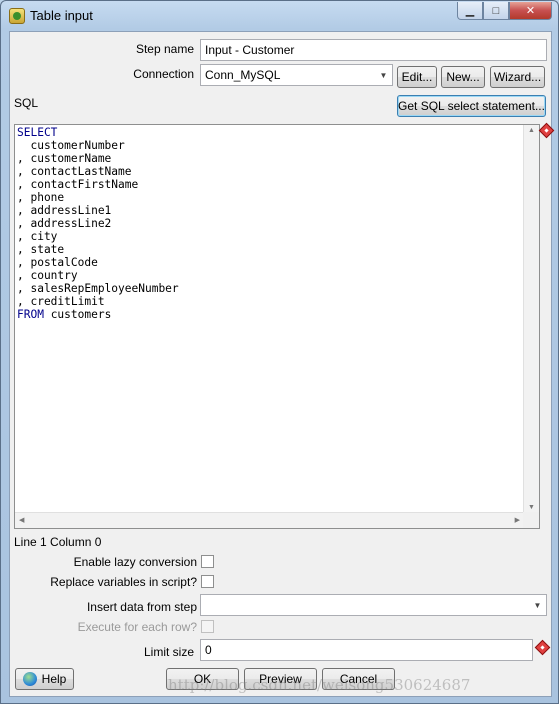  What do you see at coordinates (296, 75) in the screenshot?
I see `connection-select: Conn_MySQL ▼` at bounding box center [296, 75].